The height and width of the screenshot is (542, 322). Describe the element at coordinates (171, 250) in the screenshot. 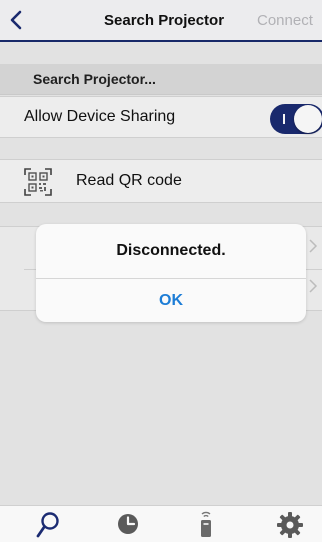

I see `alert-message: Disconnected.` at that location.